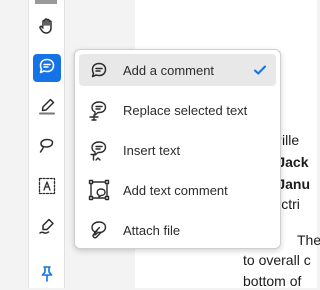 This screenshot has height=290, width=320. I want to click on toolbar-top-divider, so click(46, 2).